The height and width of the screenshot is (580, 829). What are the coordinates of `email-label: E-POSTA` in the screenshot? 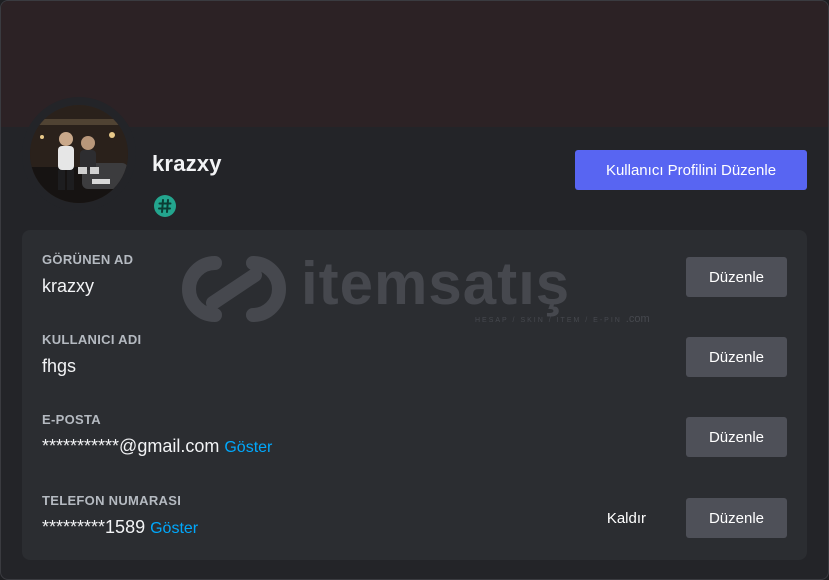 It's located at (71, 419).